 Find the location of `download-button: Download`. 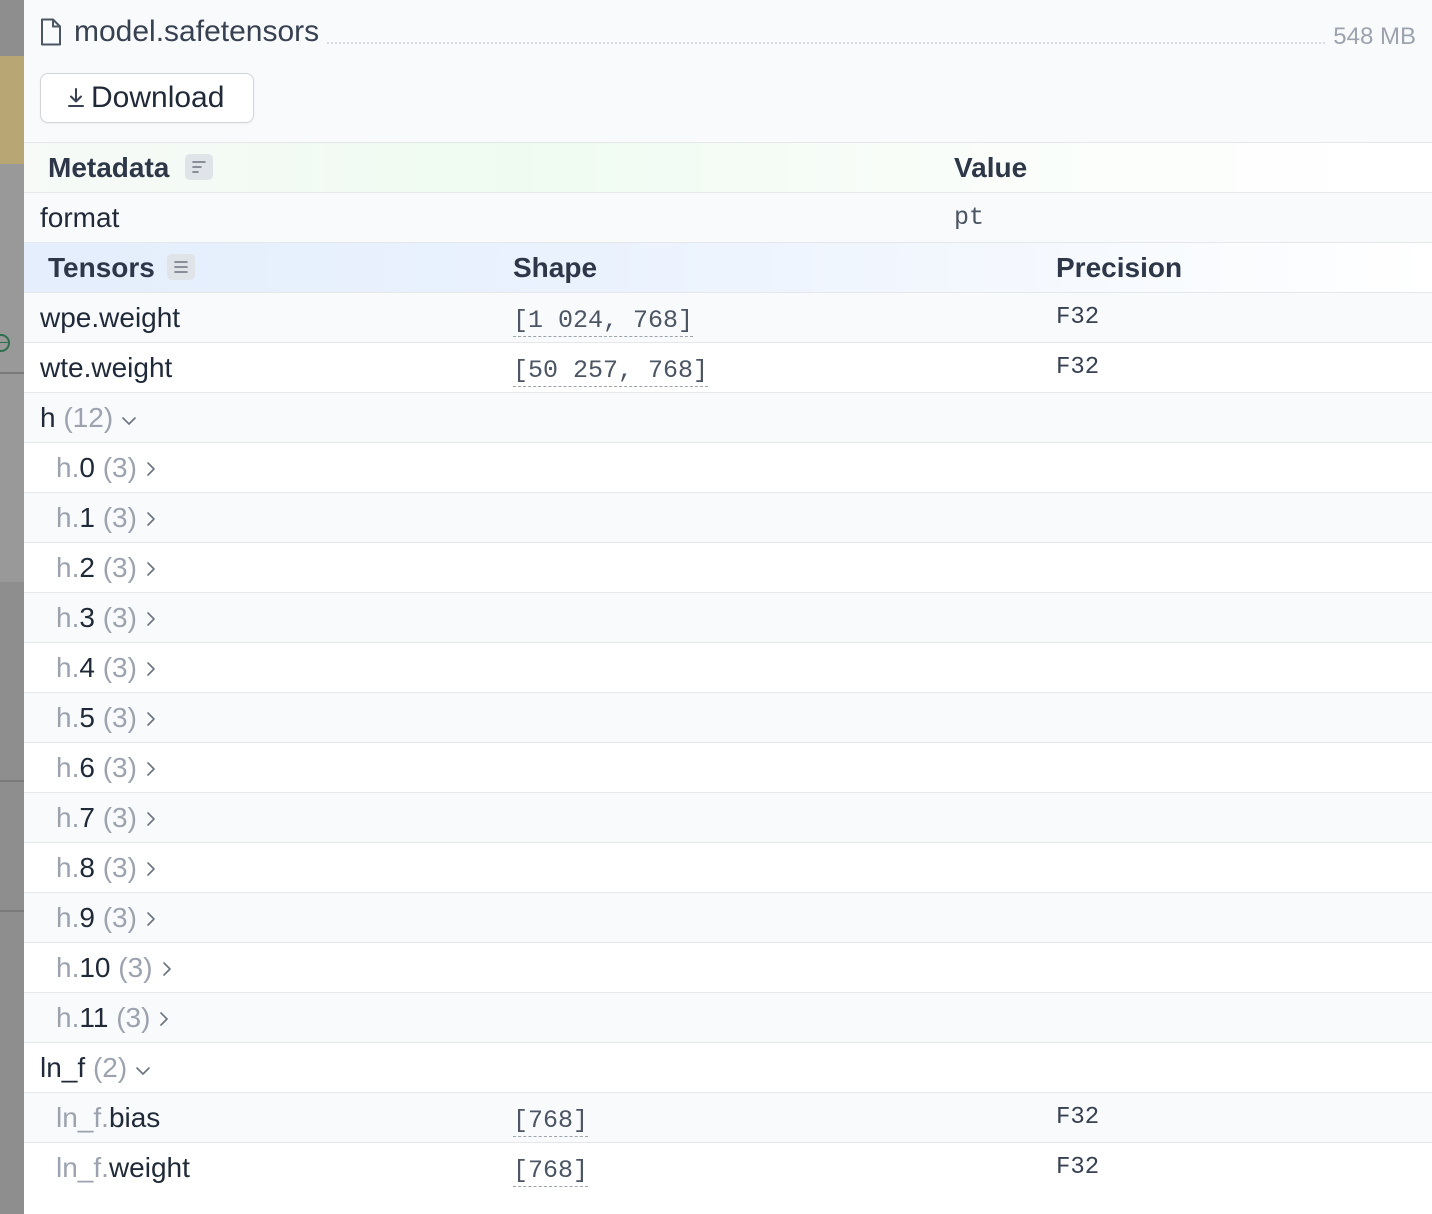

download-button: Download is located at coordinates (147, 98).